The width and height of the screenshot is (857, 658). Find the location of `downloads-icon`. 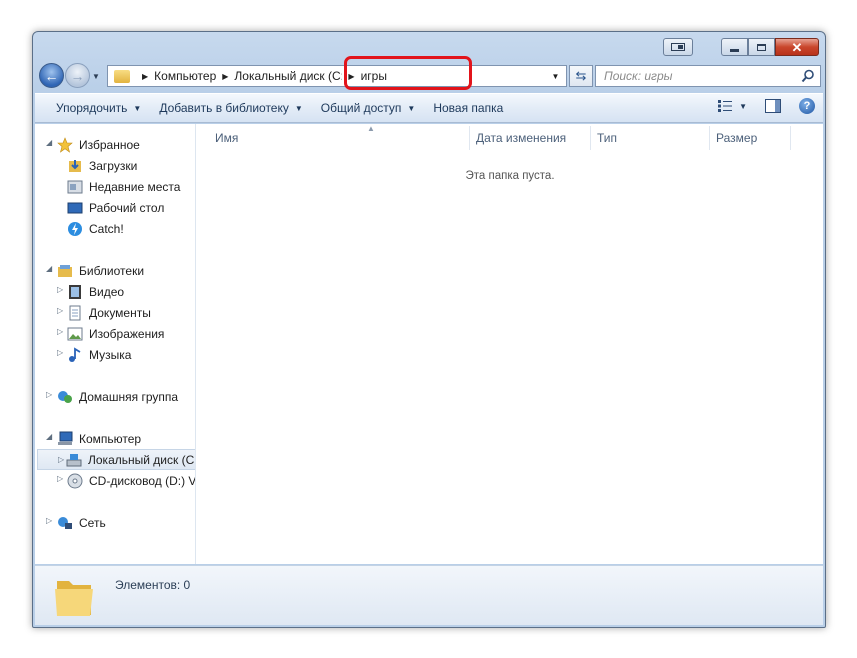

downloads-icon is located at coordinates (75, 165).